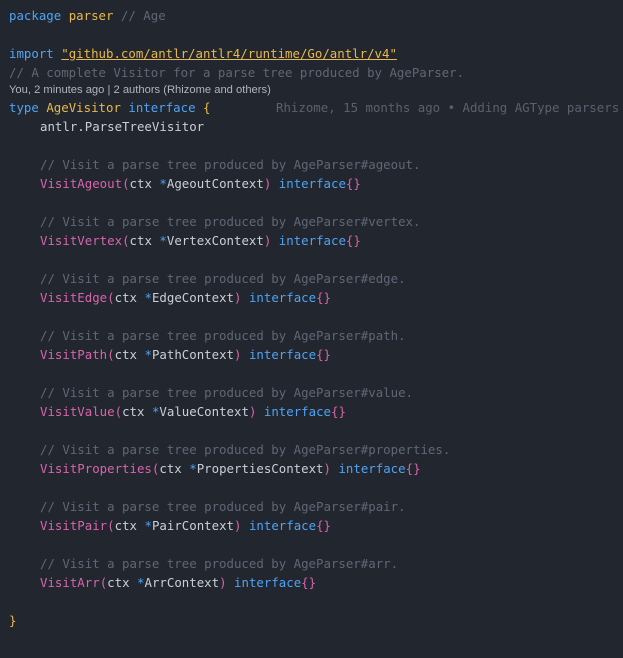 This screenshot has height=658, width=623. Describe the element at coordinates (81, 240) in the screenshot. I see `method-name: VisitVertex` at that location.